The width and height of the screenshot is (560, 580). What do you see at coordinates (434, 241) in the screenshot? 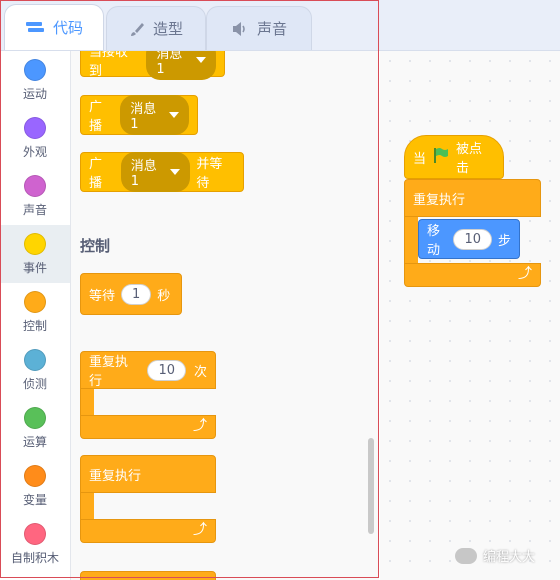
I see `block-text: 移动` at bounding box center [434, 241].